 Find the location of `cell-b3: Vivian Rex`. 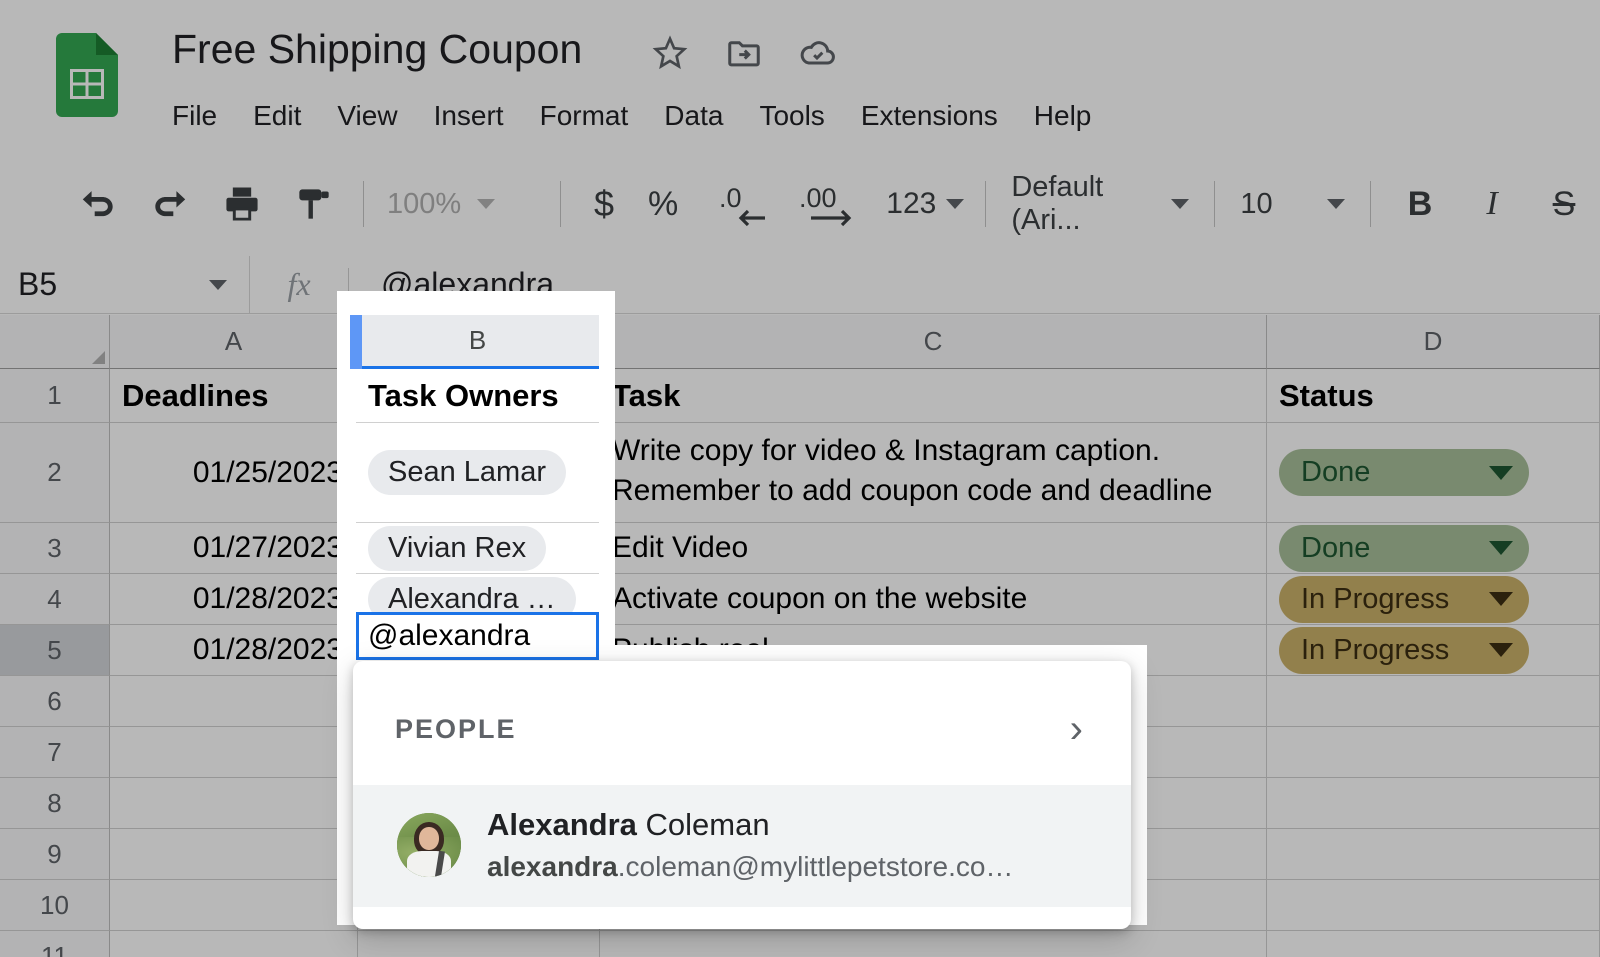

cell-b3: Vivian Rex is located at coordinates (479, 548).